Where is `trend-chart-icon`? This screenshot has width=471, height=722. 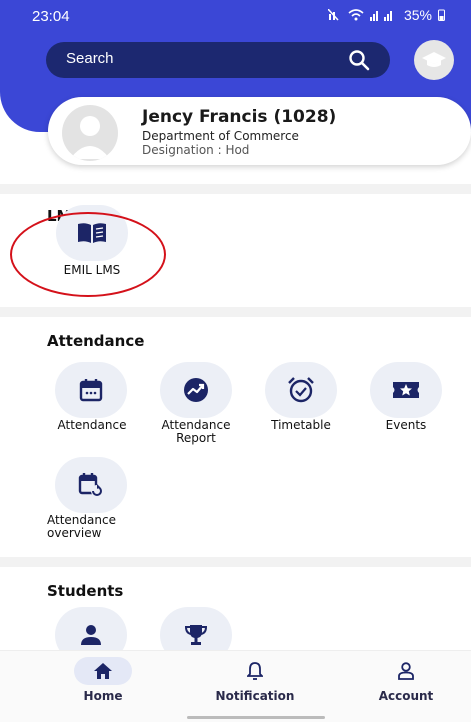 trend-chart-icon is located at coordinates (196, 390).